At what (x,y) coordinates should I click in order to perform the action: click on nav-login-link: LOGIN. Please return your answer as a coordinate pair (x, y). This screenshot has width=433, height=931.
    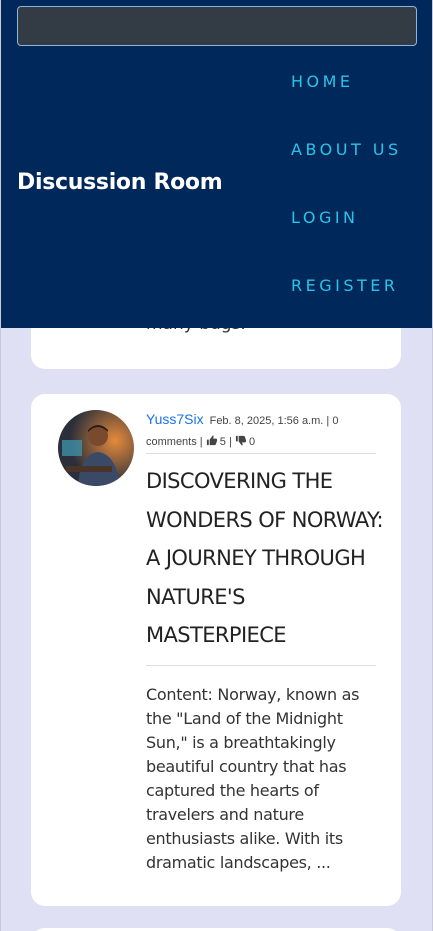
    Looking at the image, I should click on (325, 217).